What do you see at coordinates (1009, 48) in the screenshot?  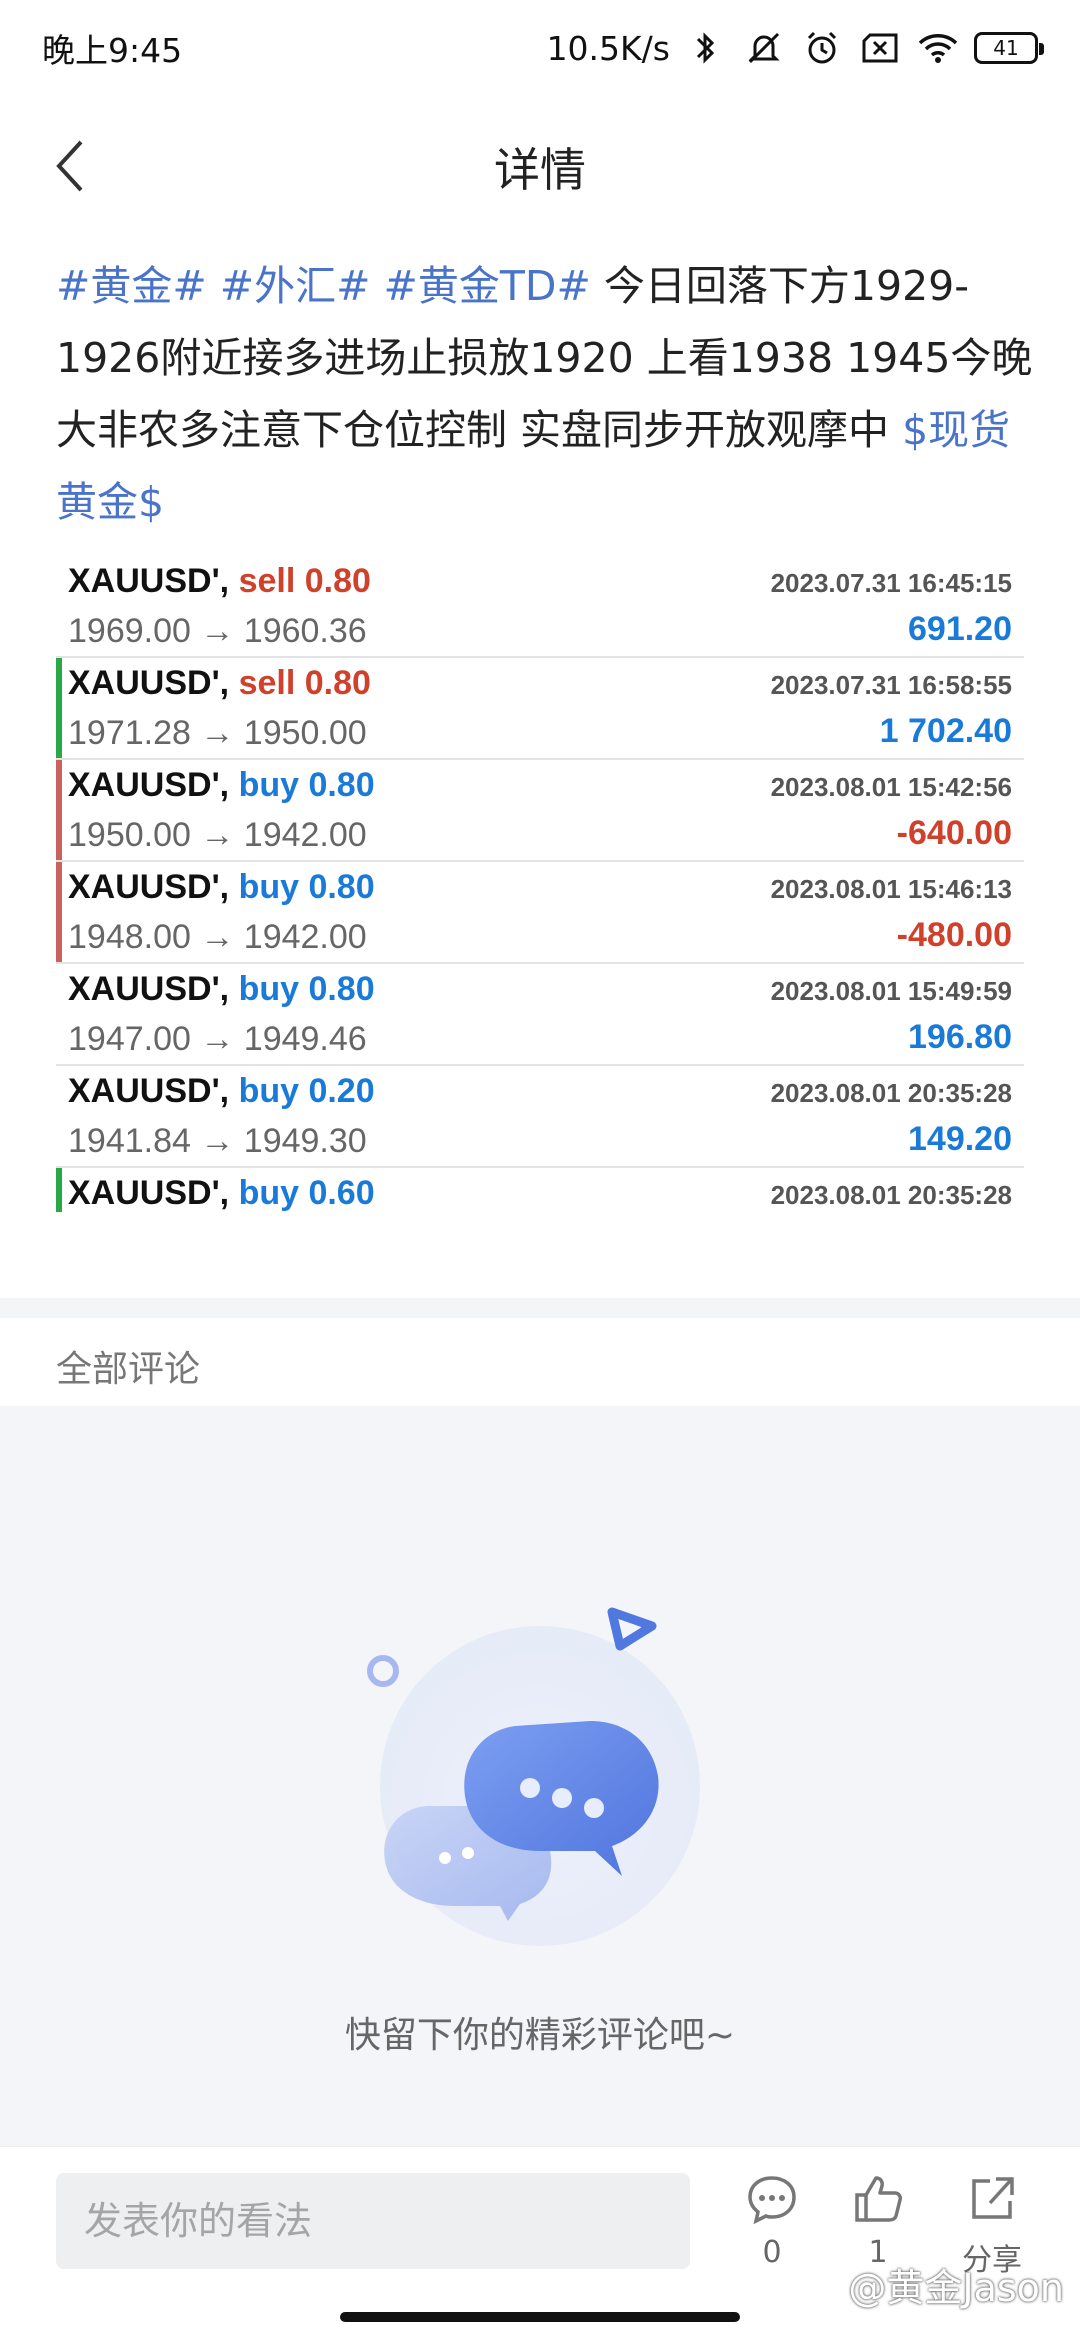 I see `battery-indicator: 41` at bounding box center [1009, 48].